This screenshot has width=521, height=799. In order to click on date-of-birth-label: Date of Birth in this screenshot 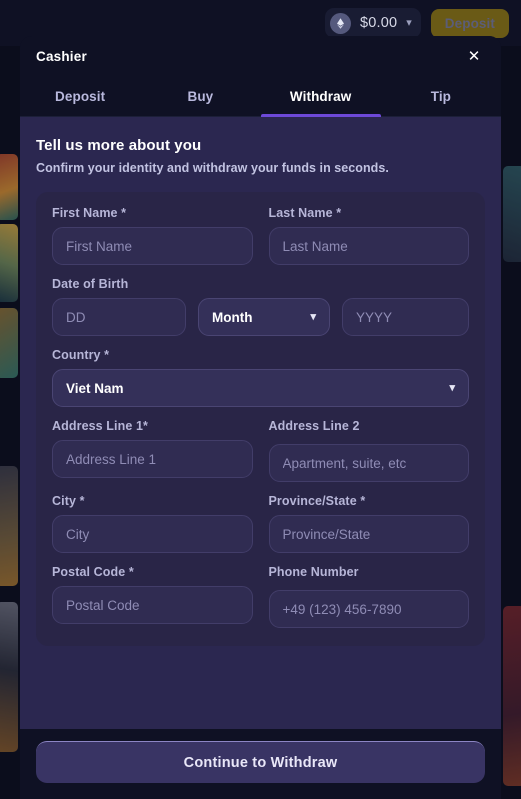, I will do `click(90, 284)`.